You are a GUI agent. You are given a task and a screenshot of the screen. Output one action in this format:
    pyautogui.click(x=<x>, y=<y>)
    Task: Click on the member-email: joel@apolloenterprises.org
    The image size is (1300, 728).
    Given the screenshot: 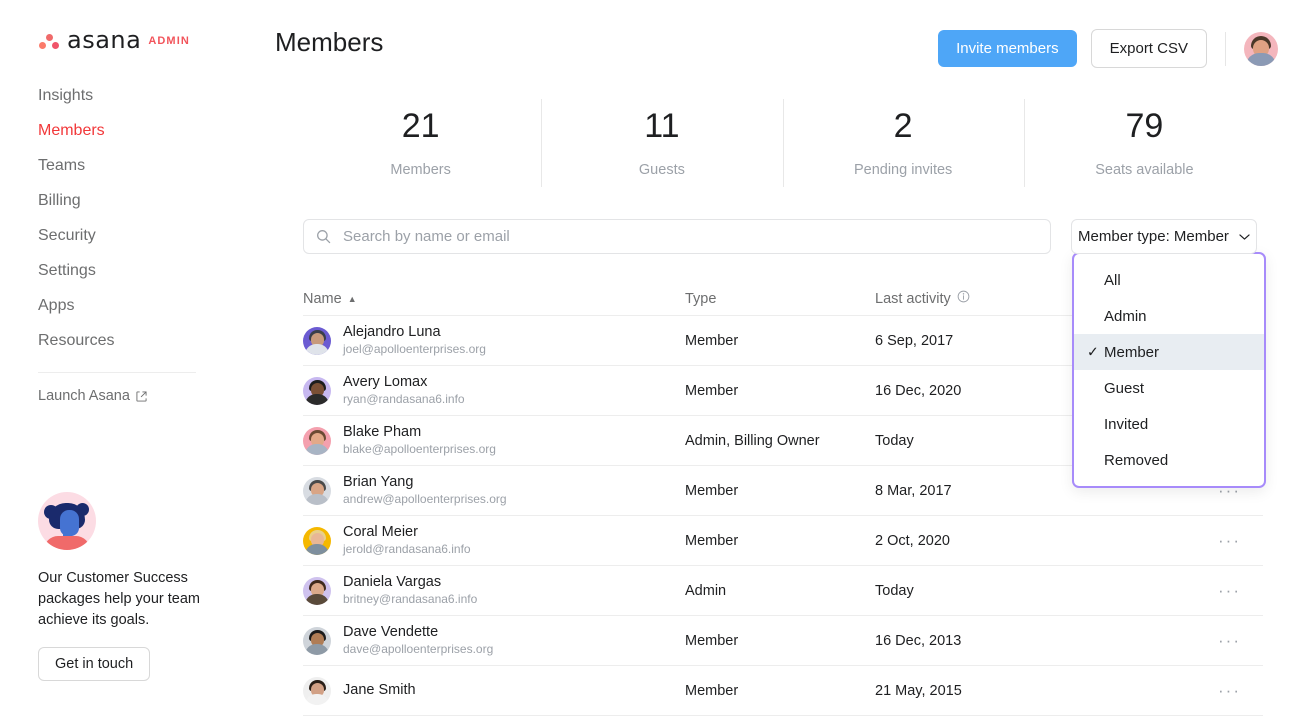 What is the action you would take?
    pyautogui.click(x=414, y=349)
    